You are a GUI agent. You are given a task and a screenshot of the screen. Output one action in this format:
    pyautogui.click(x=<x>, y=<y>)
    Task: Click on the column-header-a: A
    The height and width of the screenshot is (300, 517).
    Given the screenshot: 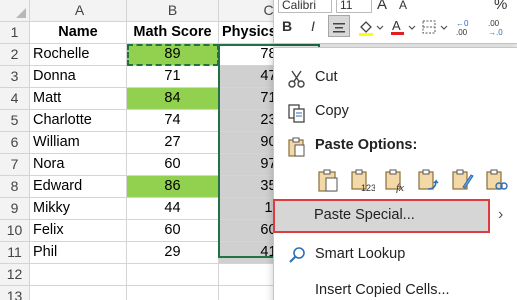 What is the action you would take?
    pyautogui.click(x=78, y=11)
    